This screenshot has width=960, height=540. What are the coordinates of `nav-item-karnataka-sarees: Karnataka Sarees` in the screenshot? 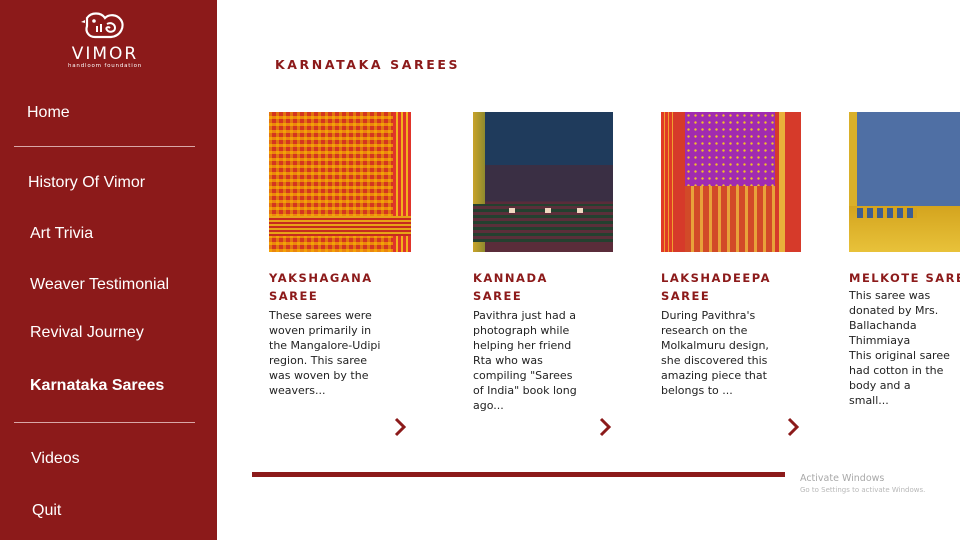 It's located at (97, 386).